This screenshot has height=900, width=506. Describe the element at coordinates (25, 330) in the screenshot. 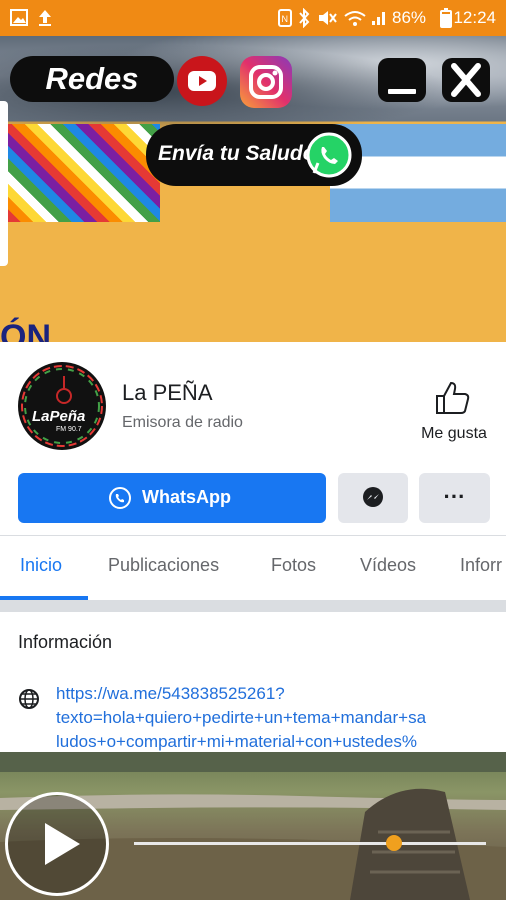

I see `cover-partial-text: ÓN` at that location.